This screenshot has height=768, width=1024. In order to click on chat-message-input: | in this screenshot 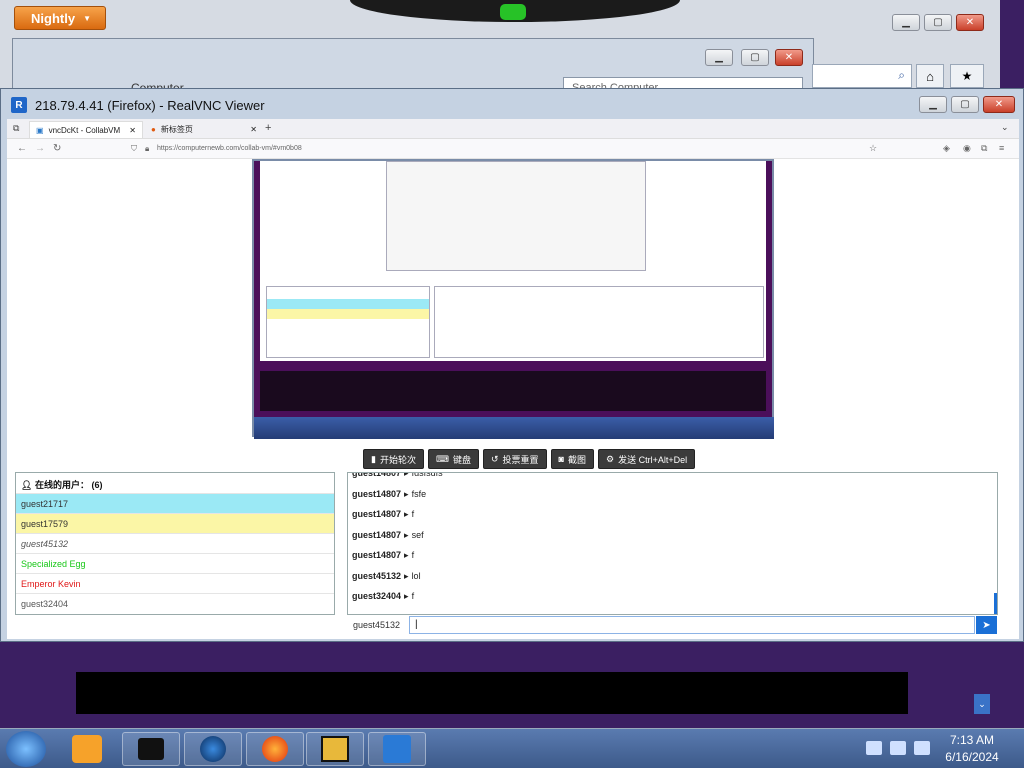, I will do `click(692, 625)`.